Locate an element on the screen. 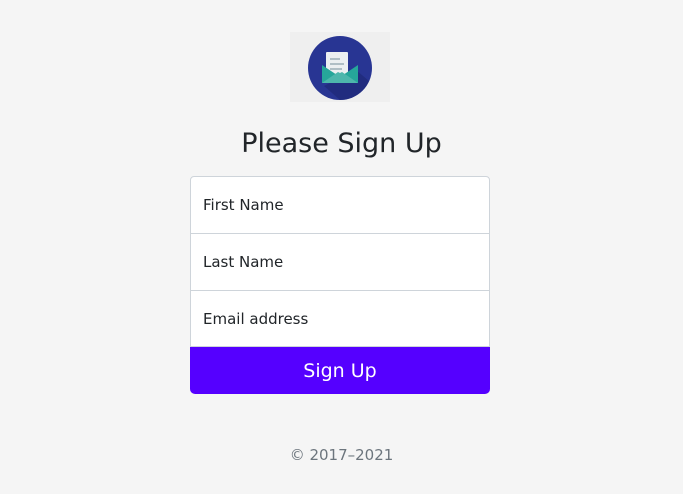 The image size is (683, 494). logo is located at coordinates (340, 67).